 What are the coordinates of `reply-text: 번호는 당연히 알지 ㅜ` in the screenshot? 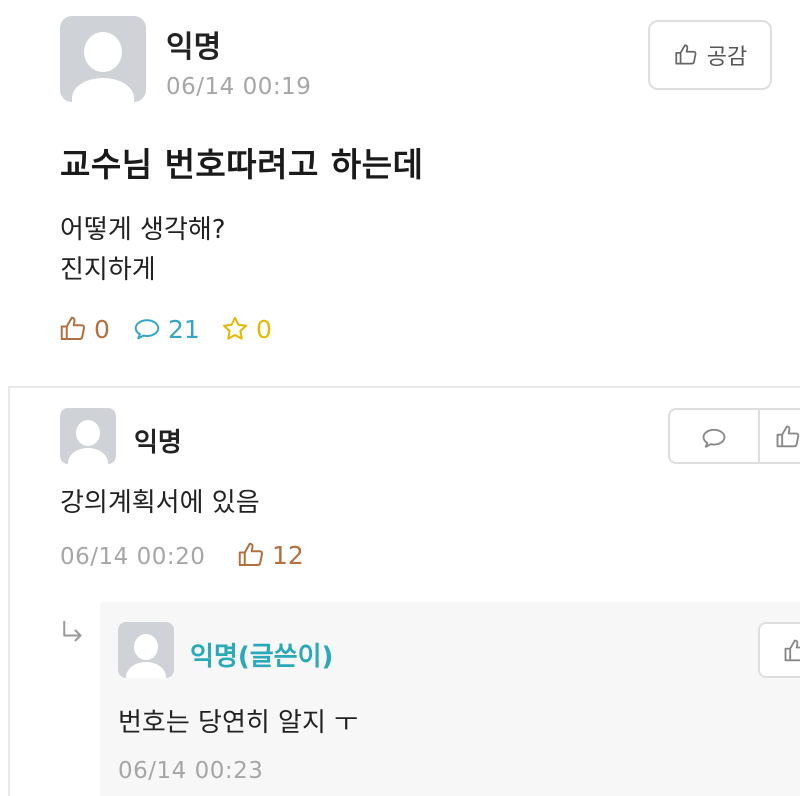 It's located at (238, 723).